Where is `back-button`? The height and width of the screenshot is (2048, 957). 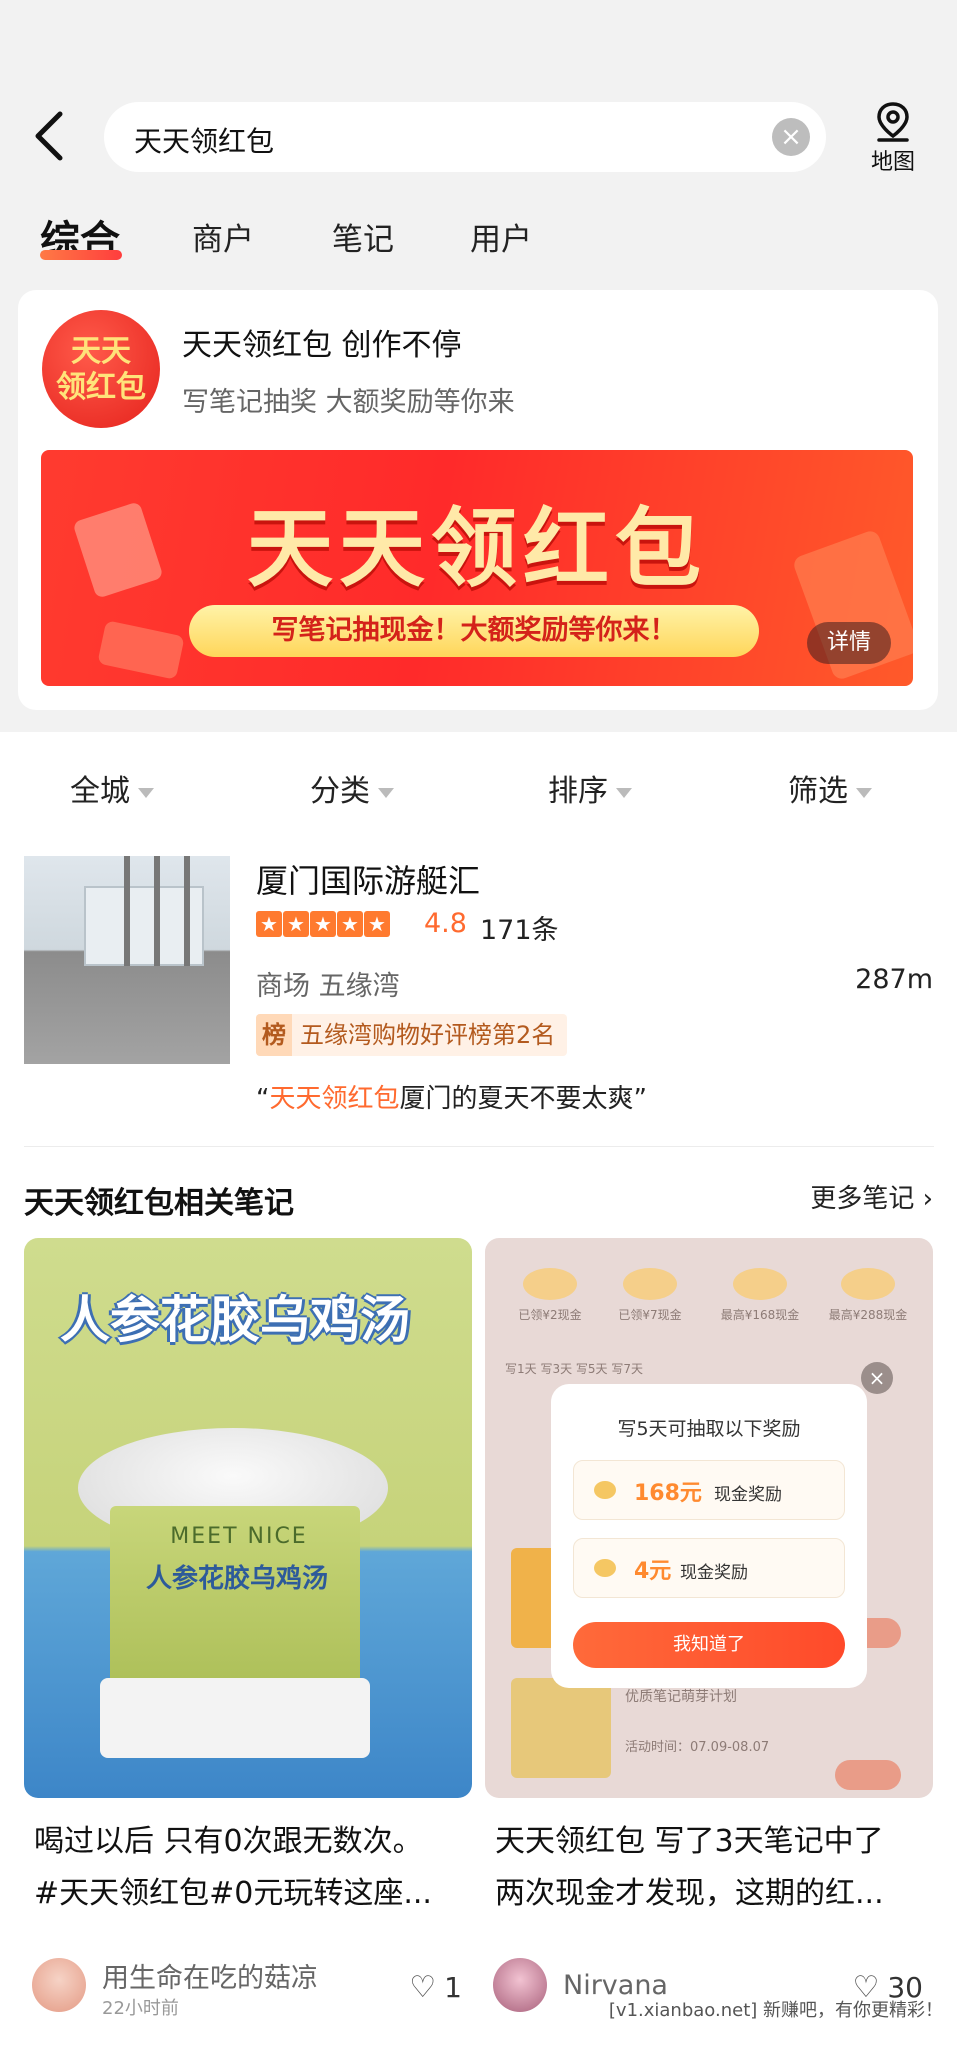 back-button is located at coordinates (50, 136).